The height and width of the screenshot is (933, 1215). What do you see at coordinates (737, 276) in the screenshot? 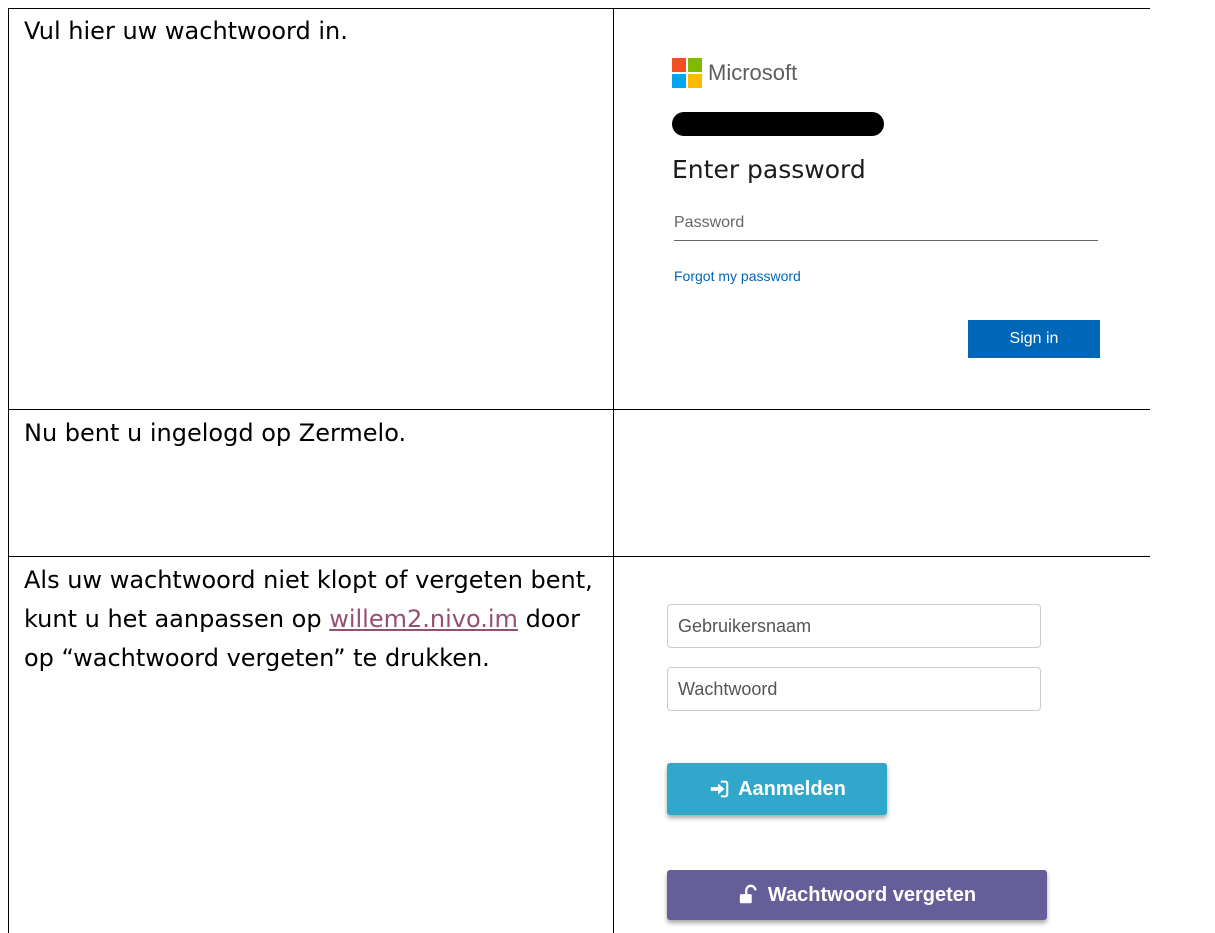
I see `forgot-password-link: Forgot my password` at bounding box center [737, 276].